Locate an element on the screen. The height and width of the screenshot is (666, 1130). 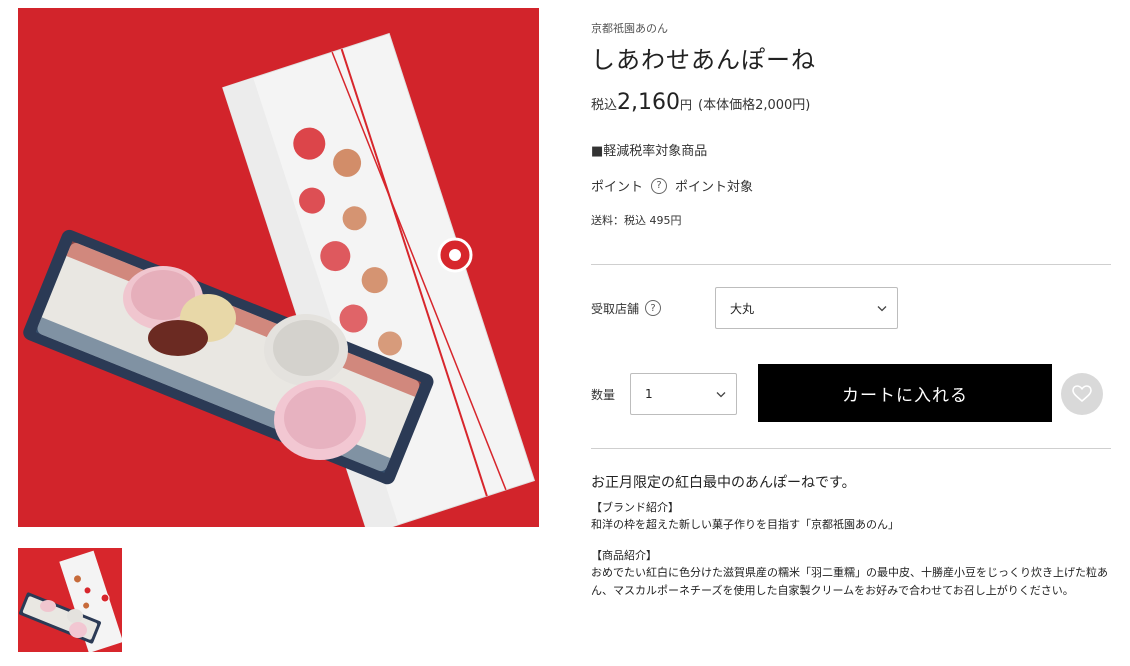
brand-intro-heading: 【ブランド紹介】 is located at coordinates (635, 507).